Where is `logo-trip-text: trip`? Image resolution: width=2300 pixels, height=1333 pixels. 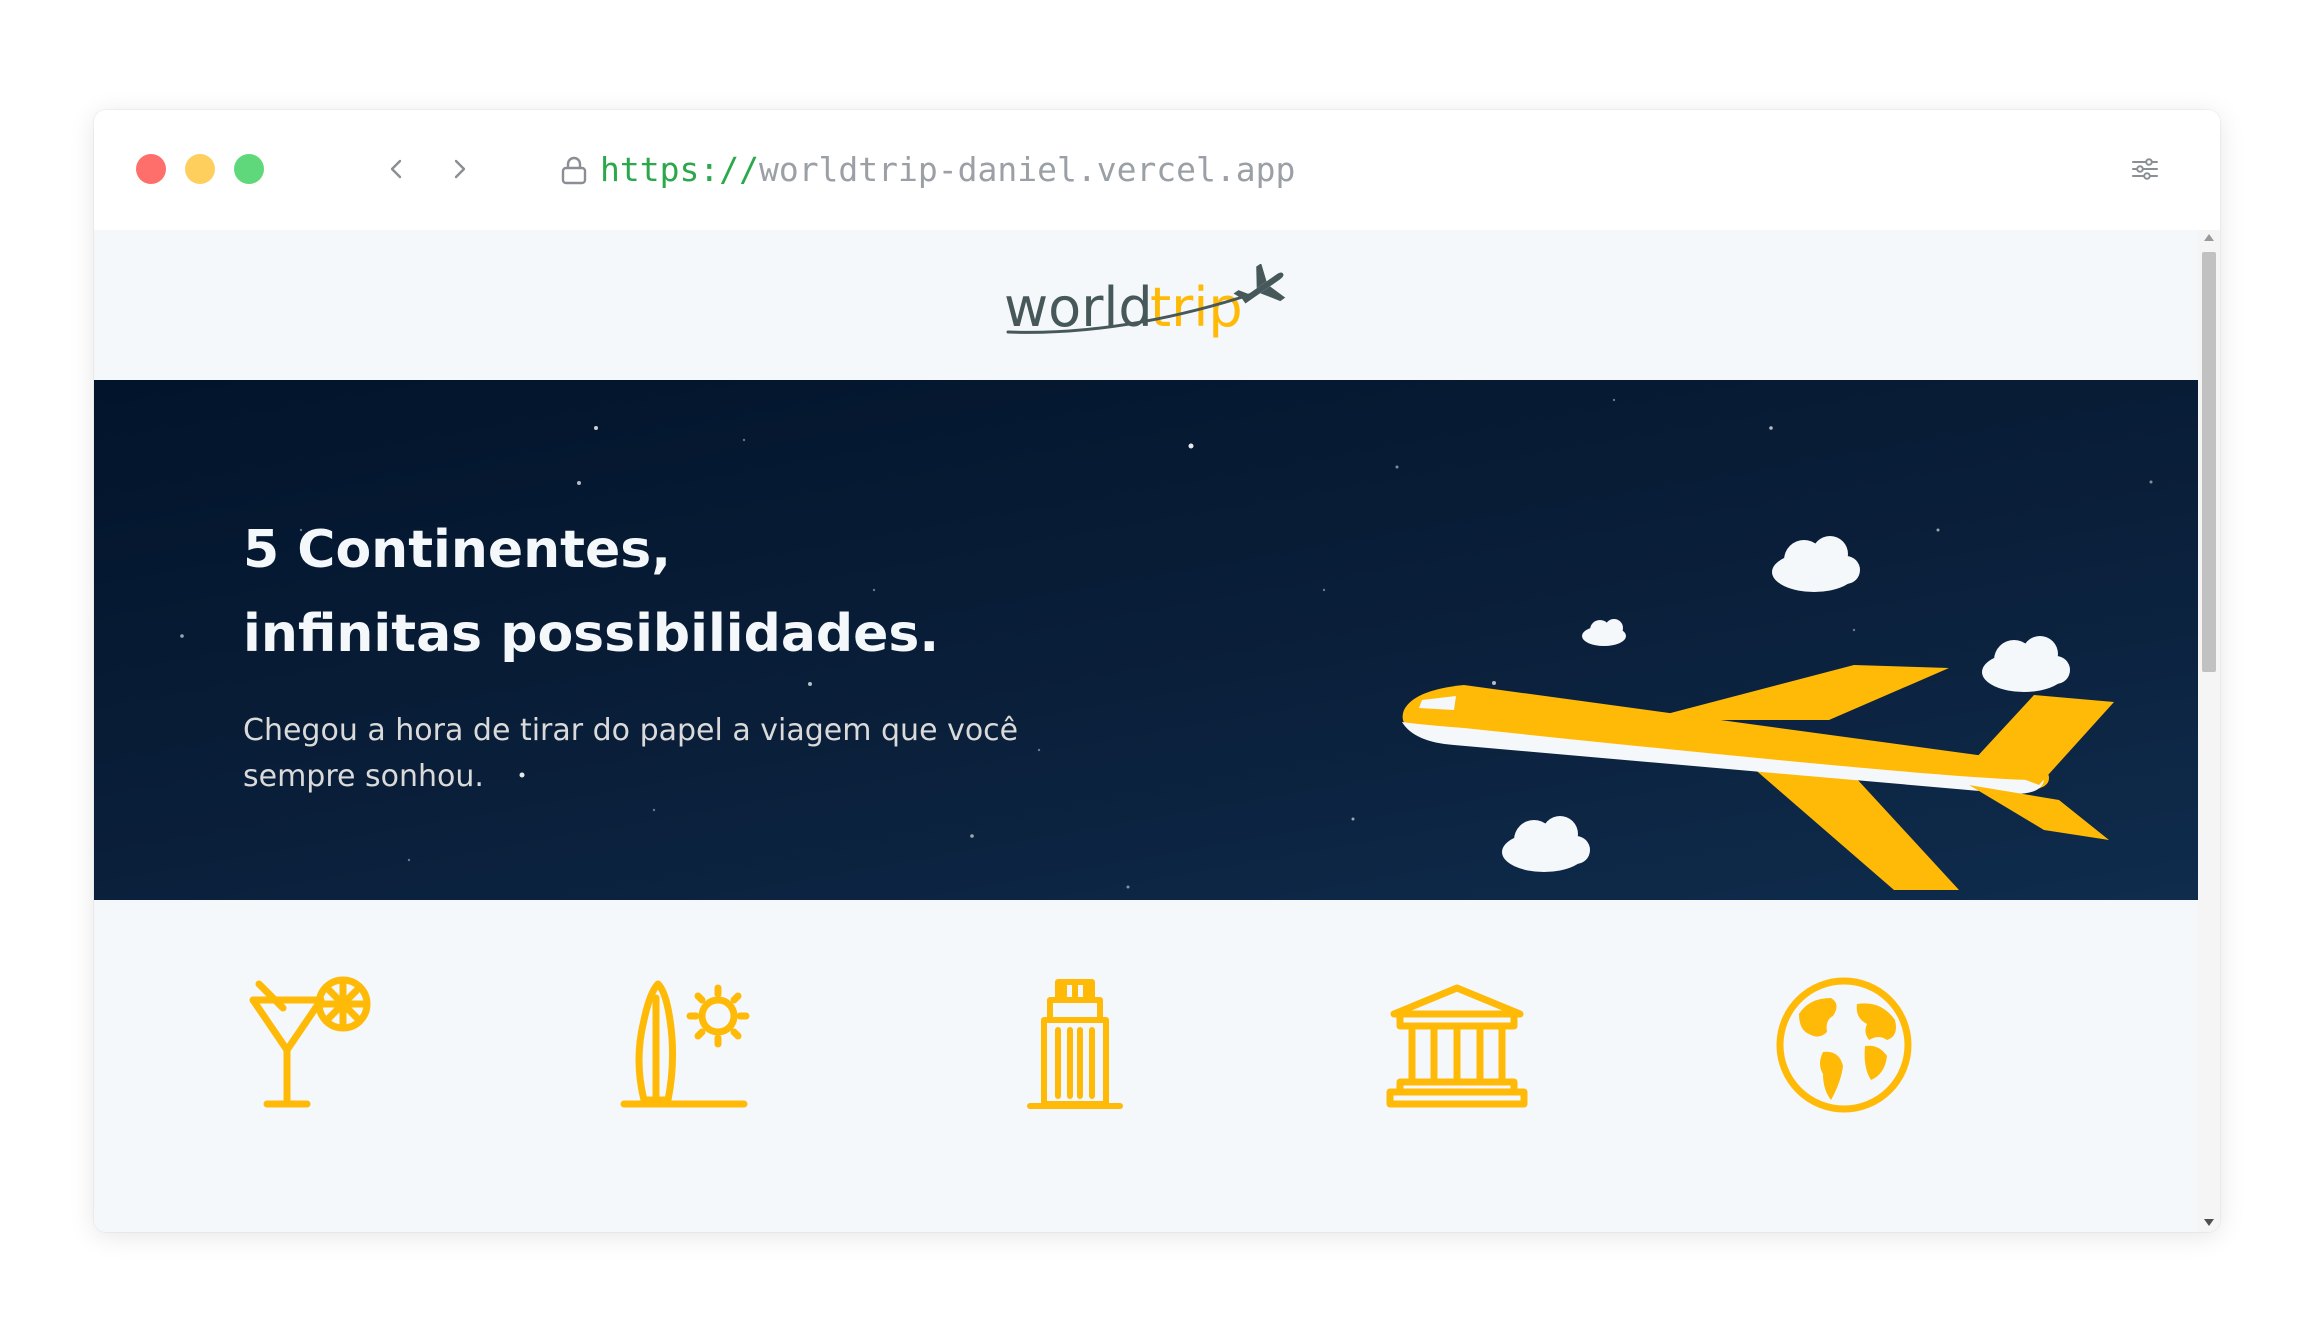 logo-trip-text: trip is located at coordinates (1196, 307).